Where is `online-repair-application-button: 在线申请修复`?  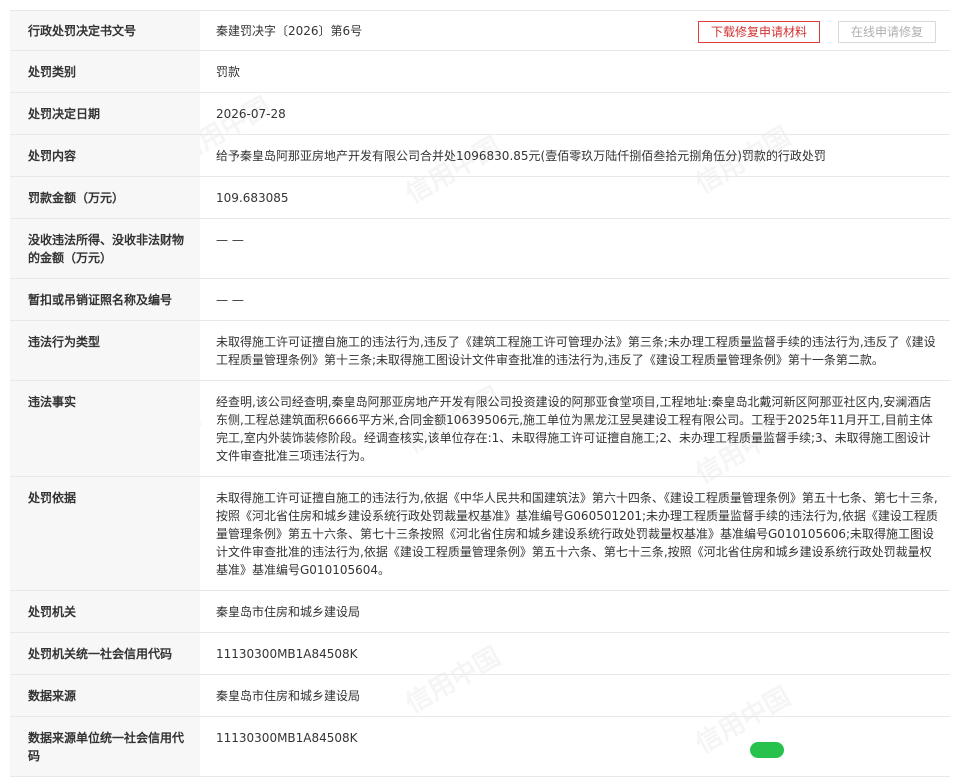
online-repair-application-button: 在线申请修复 is located at coordinates (886, 32).